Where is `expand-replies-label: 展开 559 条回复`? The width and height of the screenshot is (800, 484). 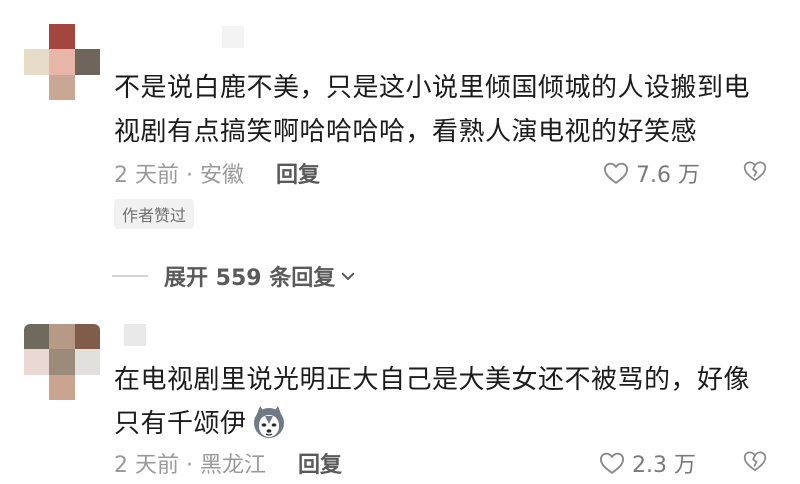
expand-replies-label: 展开 559 条回复 is located at coordinates (250, 278).